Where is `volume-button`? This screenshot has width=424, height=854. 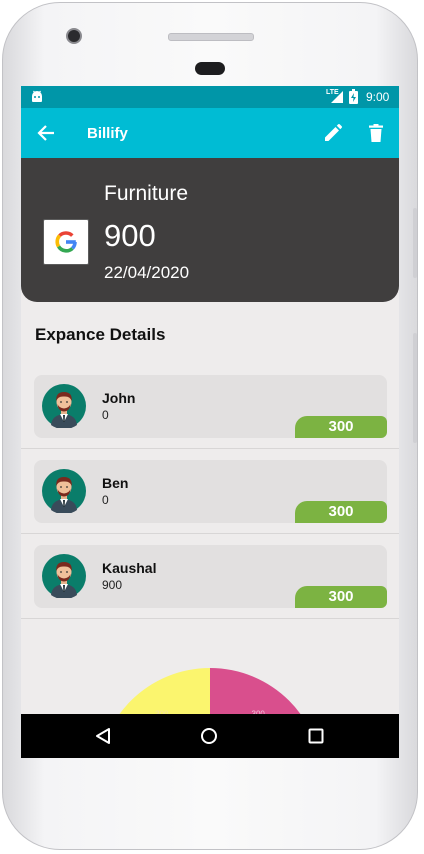
volume-button is located at coordinates (415, 388).